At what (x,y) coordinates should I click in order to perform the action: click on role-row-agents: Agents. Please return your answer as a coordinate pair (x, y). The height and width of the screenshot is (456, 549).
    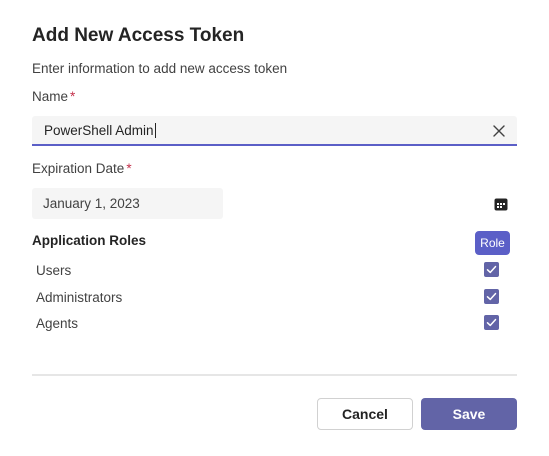
    Looking at the image, I should click on (271, 325).